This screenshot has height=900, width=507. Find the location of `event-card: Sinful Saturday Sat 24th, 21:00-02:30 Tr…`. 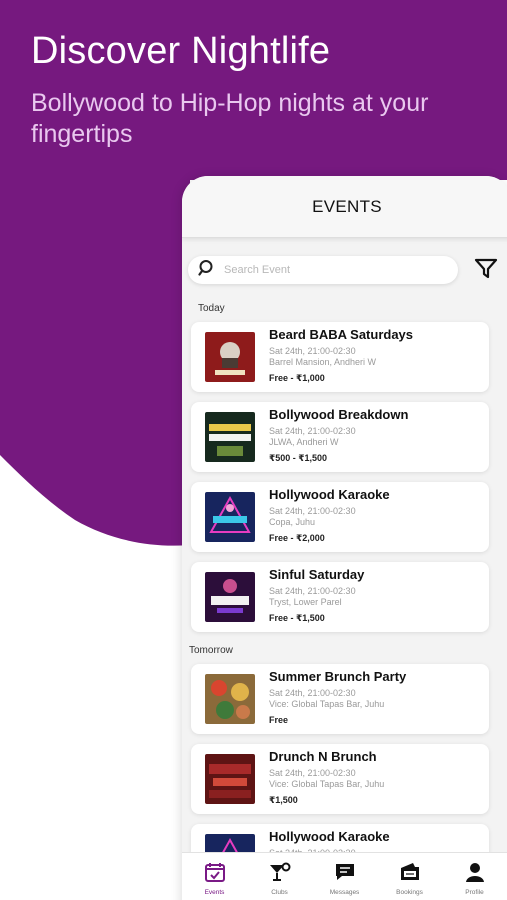

event-card: Sinful Saturday Sat 24th, 21:00-02:30 Tr… is located at coordinates (340, 597).